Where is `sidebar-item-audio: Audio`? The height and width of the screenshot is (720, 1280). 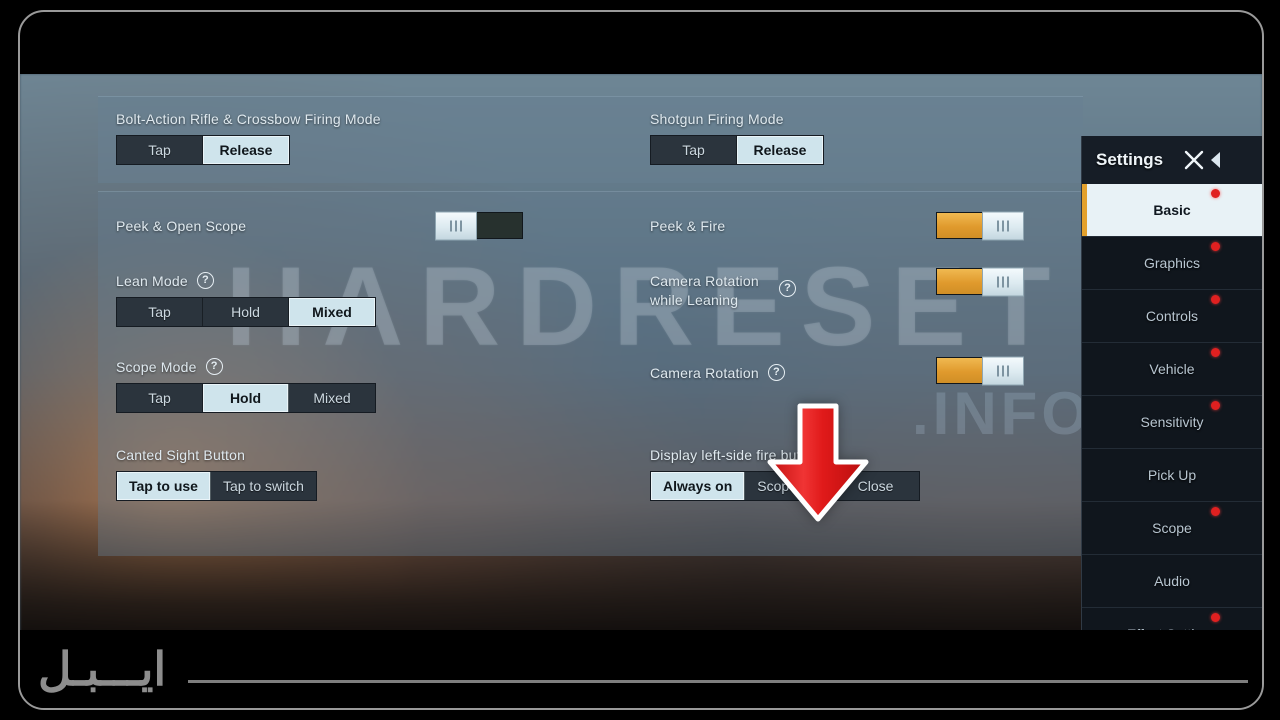
sidebar-item-audio: Audio is located at coordinates (1172, 581).